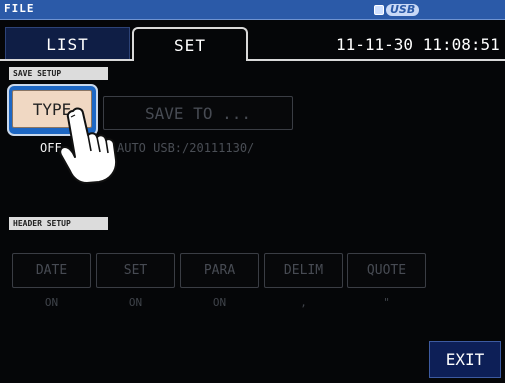 The width and height of the screenshot is (505, 383). Describe the element at coordinates (465, 359) in the screenshot. I see `exit-button: EXIT` at that location.